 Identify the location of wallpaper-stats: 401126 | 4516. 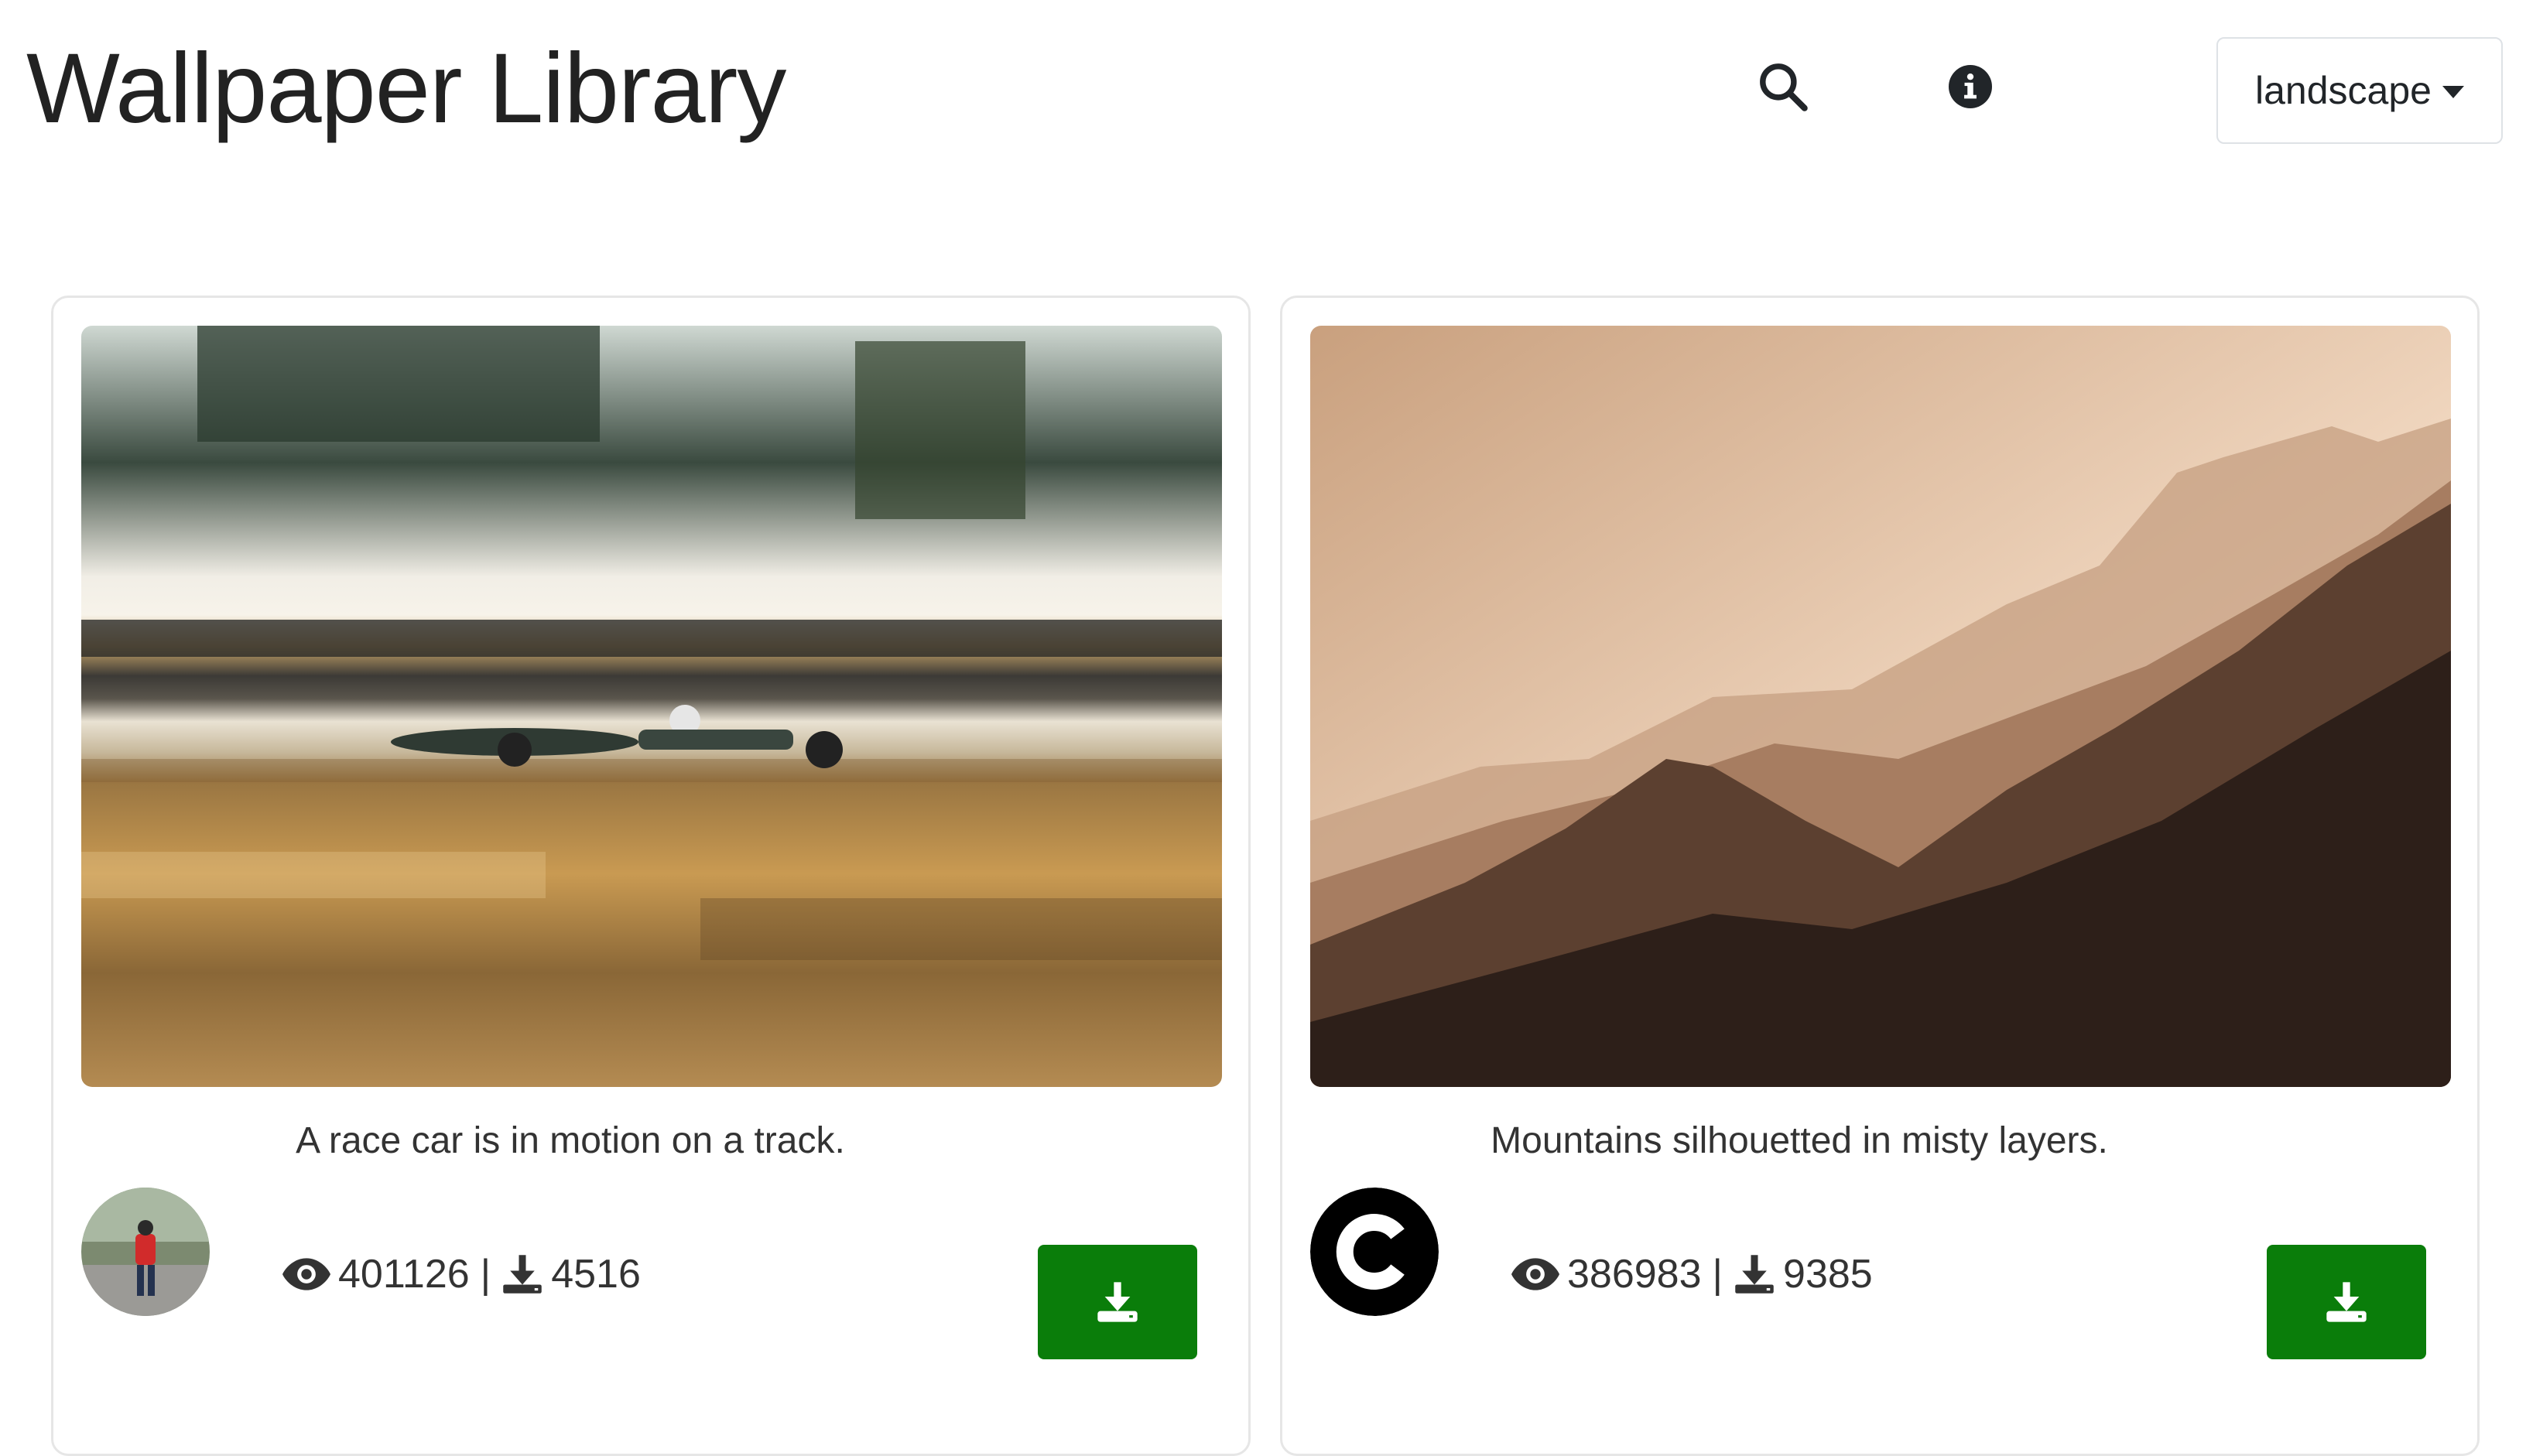
(462, 1274).